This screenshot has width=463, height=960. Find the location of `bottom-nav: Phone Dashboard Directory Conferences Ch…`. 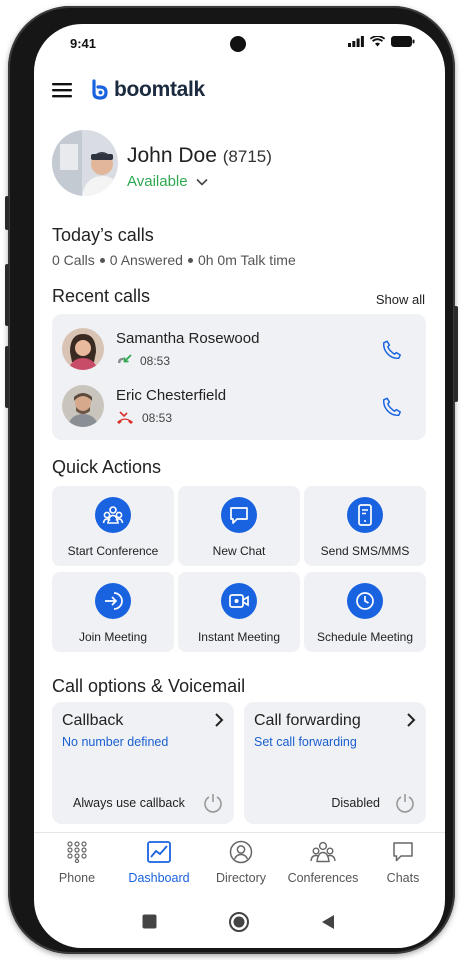

bottom-nav: Phone Dashboard Directory Conferences Ch… is located at coordinates (239, 861).